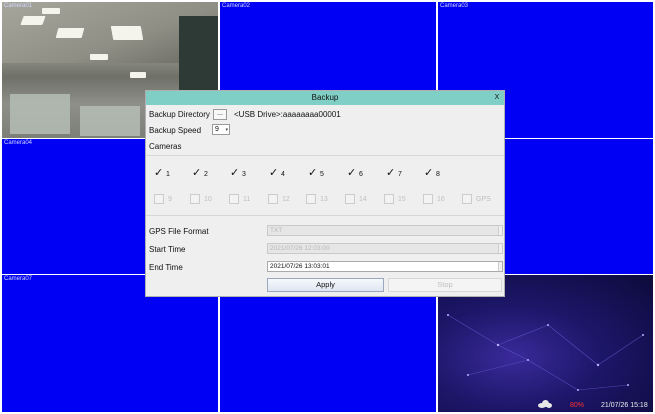 The image size is (655, 414). I want to click on camera-checkbox-4: ✓ 4, so click(284, 174).